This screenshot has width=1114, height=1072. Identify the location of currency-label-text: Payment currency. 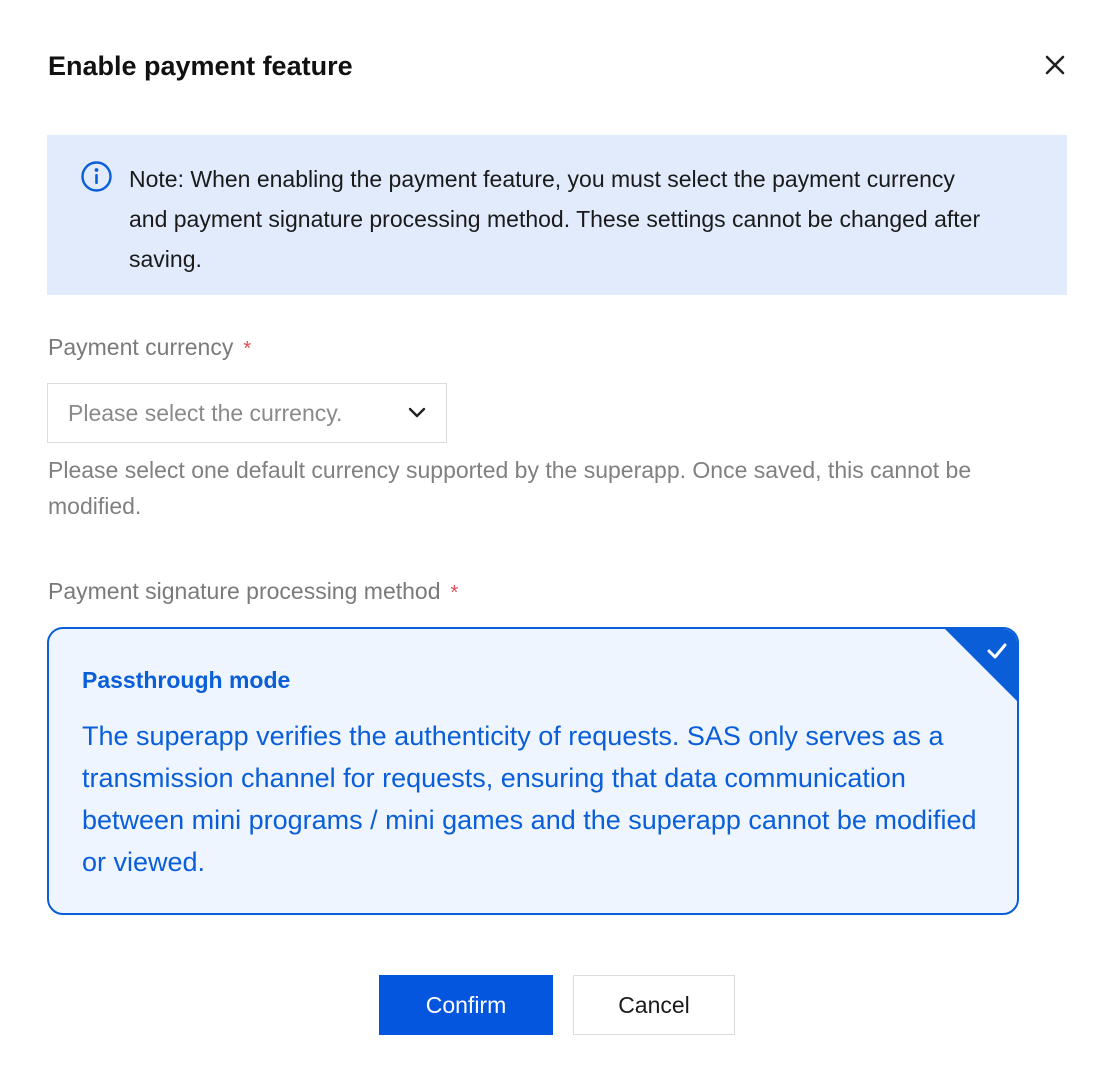
(141, 347).